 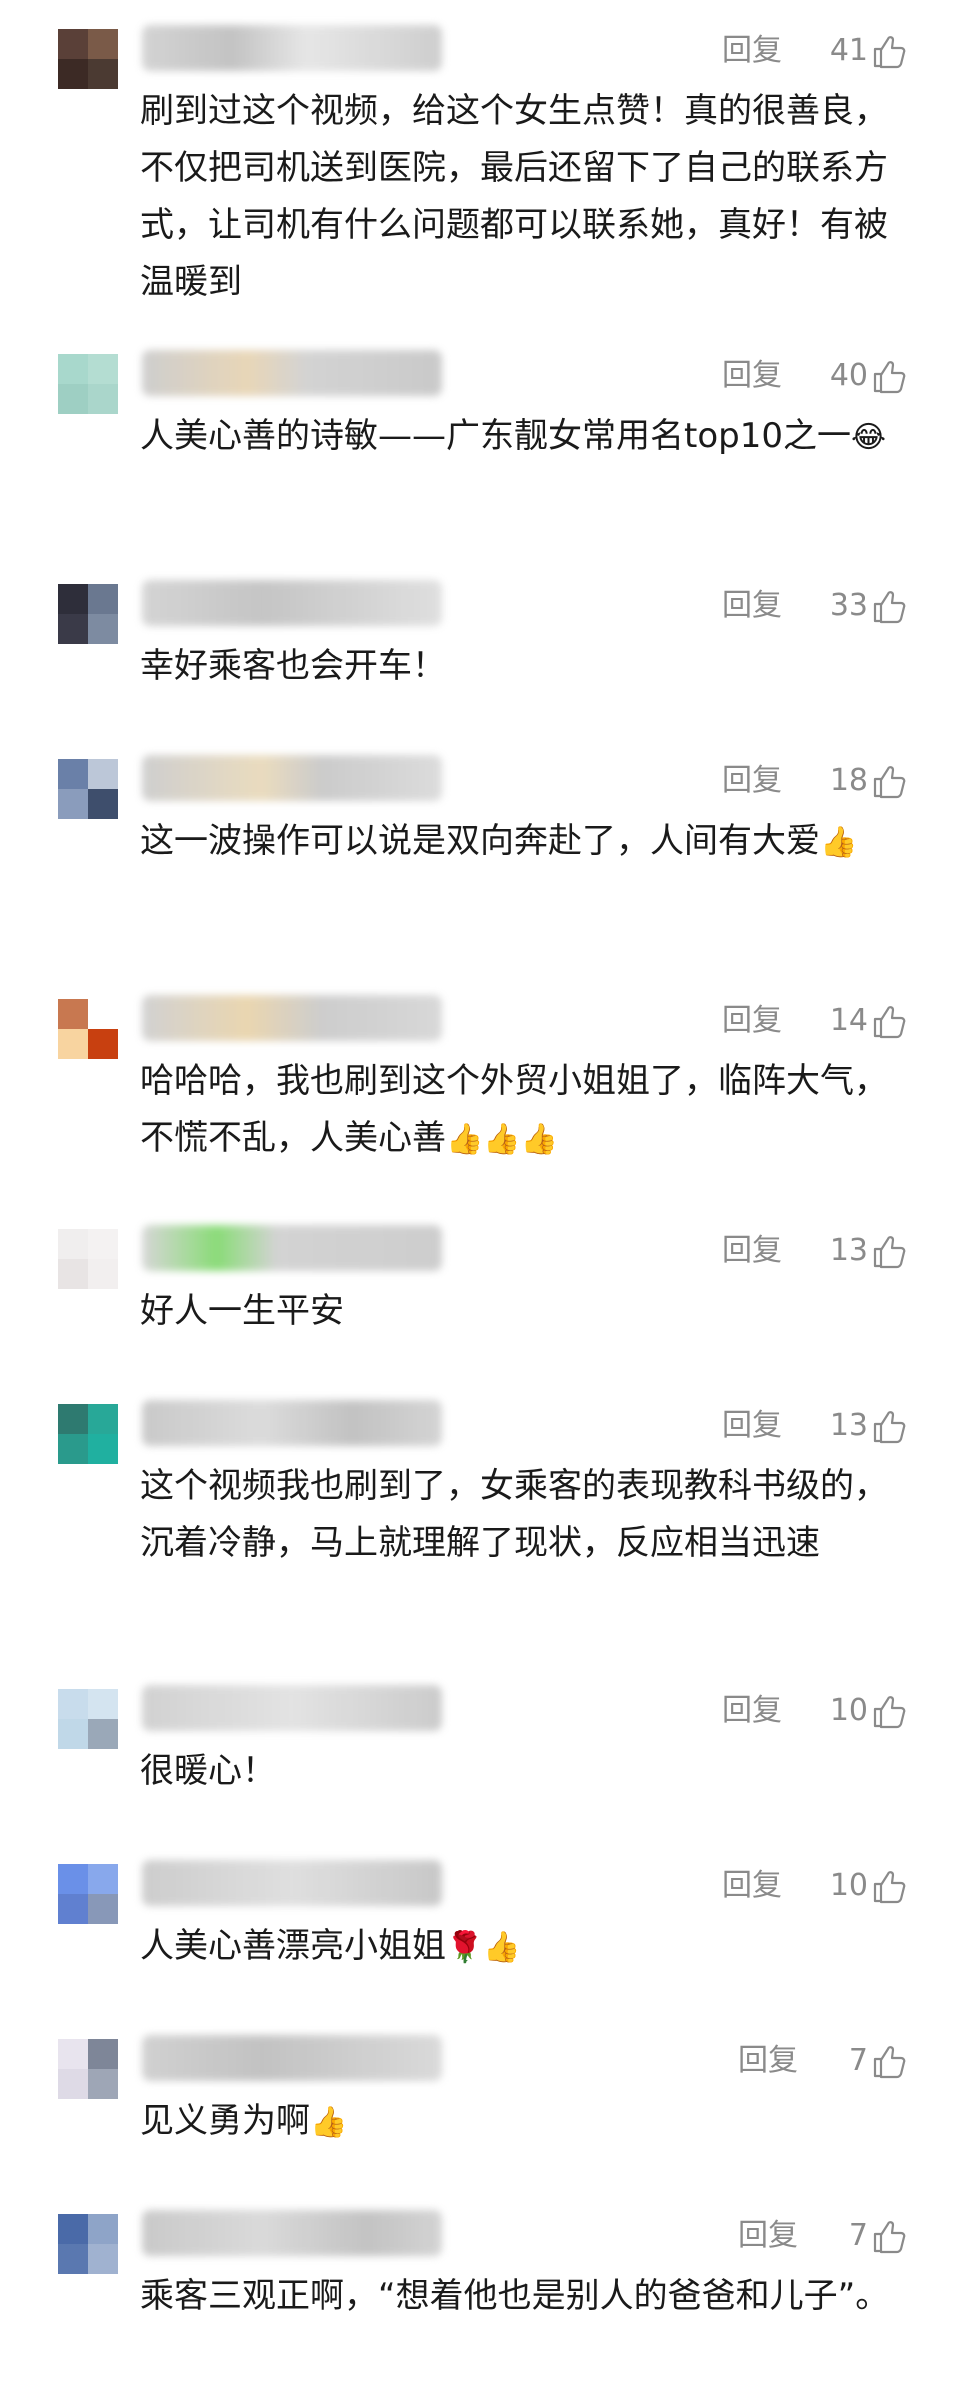 What do you see at coordinates (525, 1110) in the screenshot?
I see `comment-text: 哈哈哈，我也刷到这个外贸小姐姐了，临阵大气，不慌不乱，人美心善👍👍👍` at bounding box center [525, 1110].